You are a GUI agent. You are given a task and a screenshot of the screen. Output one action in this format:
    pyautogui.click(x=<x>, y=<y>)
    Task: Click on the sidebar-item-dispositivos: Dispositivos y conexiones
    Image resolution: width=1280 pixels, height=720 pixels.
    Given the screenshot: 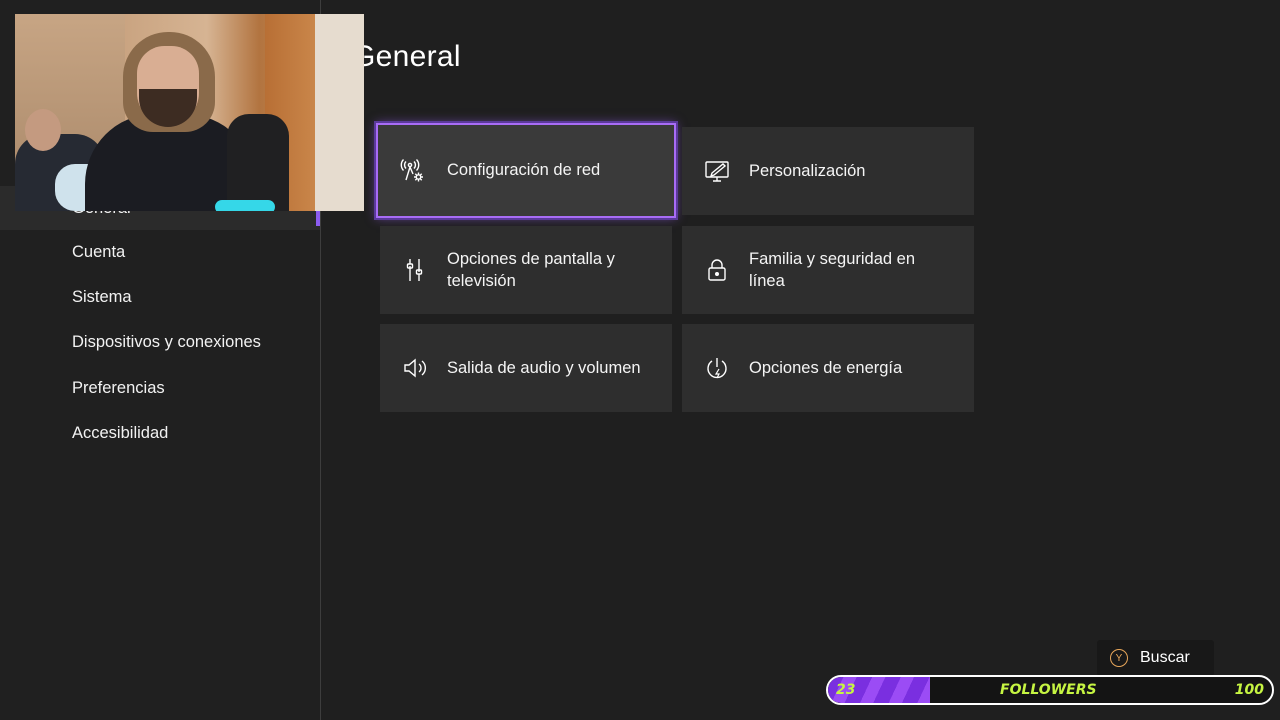 What is the action you would take?
    pyautogui.click(x=160, y=342)
    